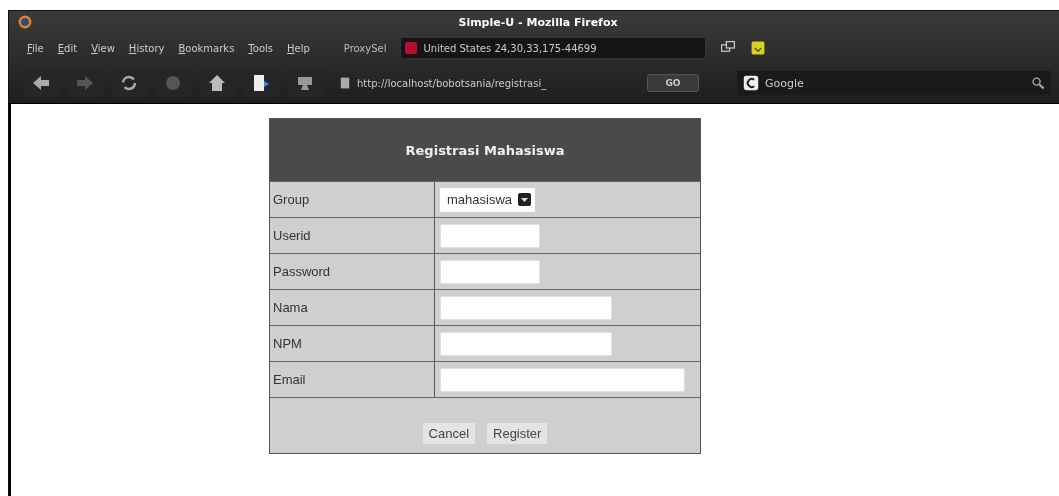 Image resolution: width=1059 pixels, height=496 pixels. I want to click on menu-item: Edit, so click(67, 48).